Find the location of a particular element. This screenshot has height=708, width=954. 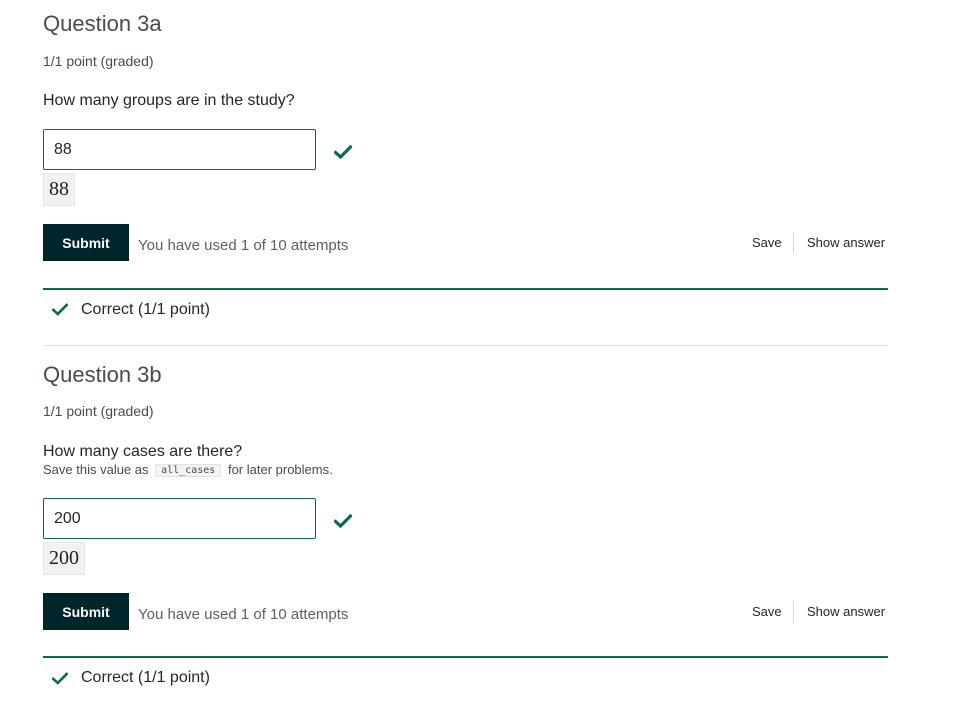

hint-code: all_cases is located at coordinates (188, 470).